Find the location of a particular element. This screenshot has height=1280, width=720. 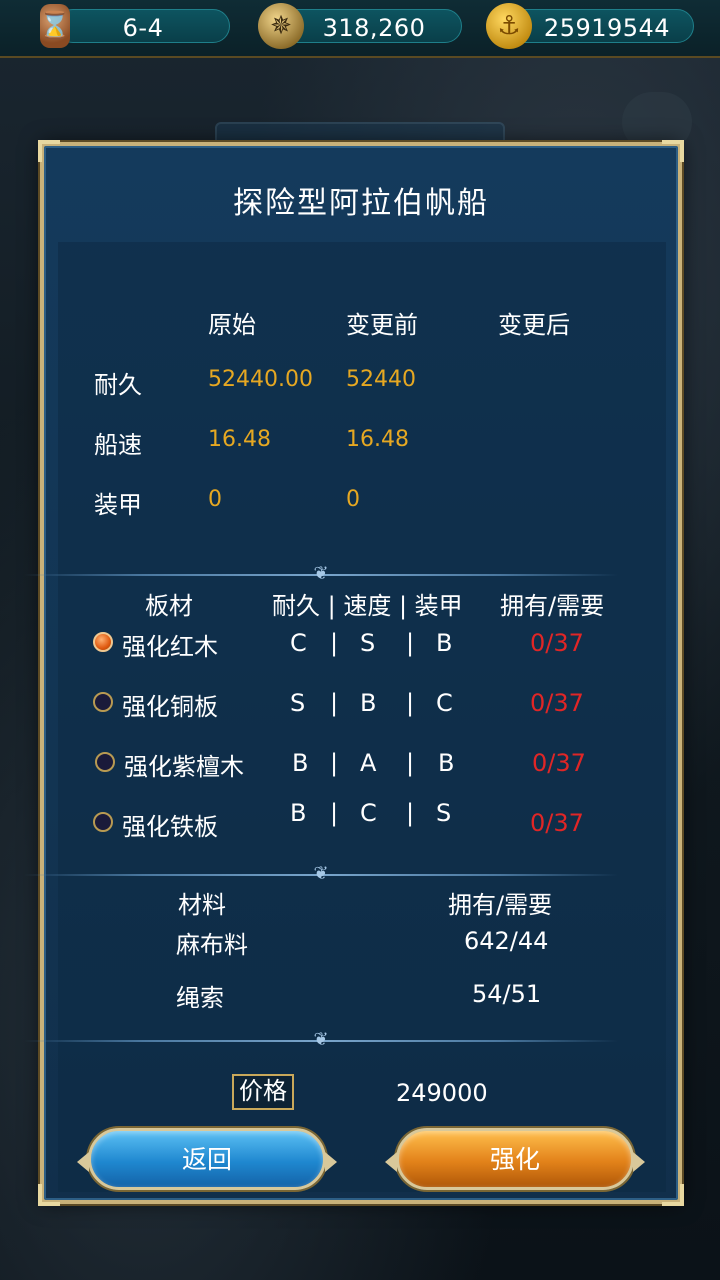

board-grade-speed: S is located at coordinates (368, 643).